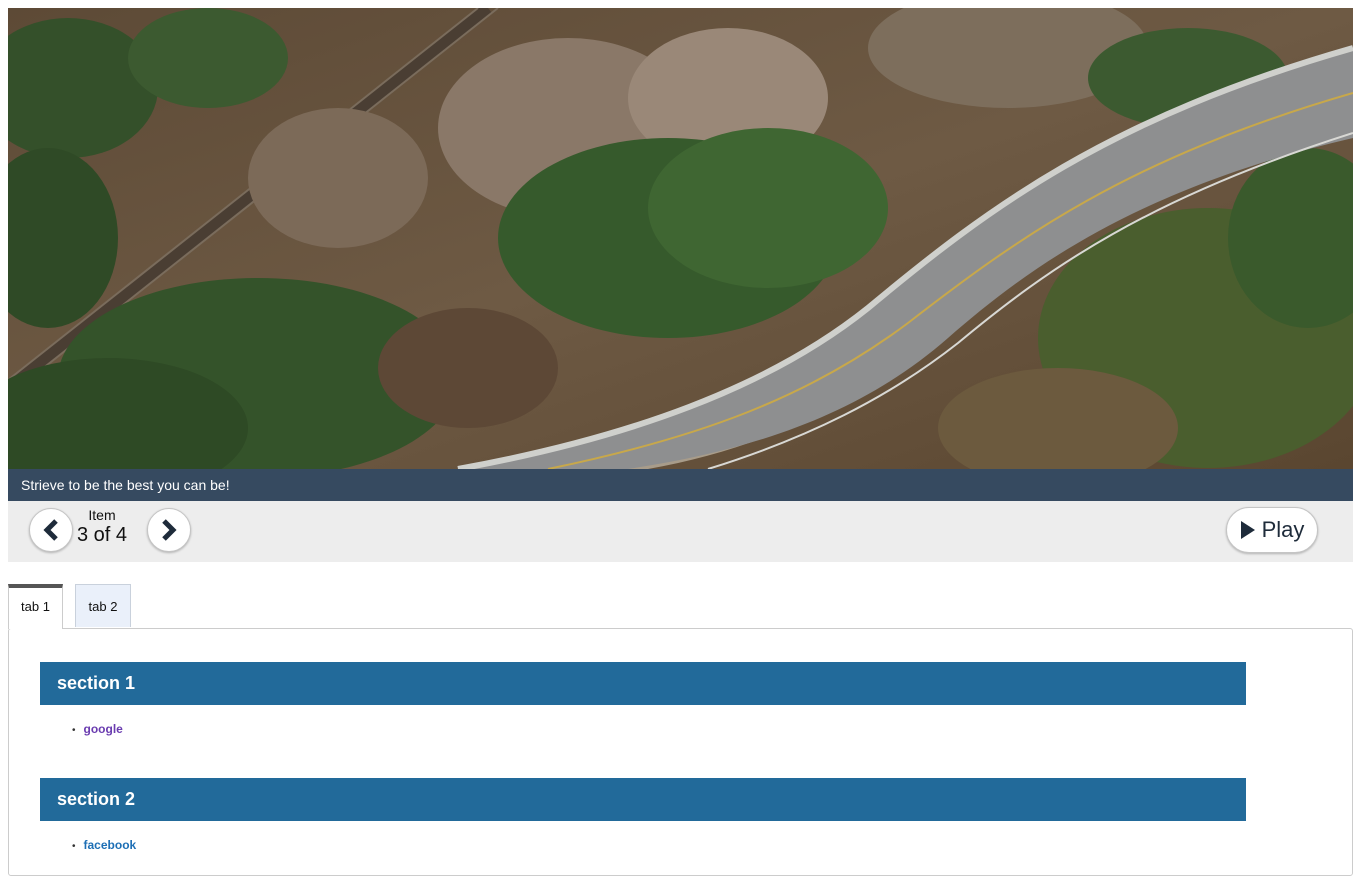  What do you see at coordinates (643, 799) in the screenshot?
I see `section-2-heading: section 2` at bounding box center [643, 799].